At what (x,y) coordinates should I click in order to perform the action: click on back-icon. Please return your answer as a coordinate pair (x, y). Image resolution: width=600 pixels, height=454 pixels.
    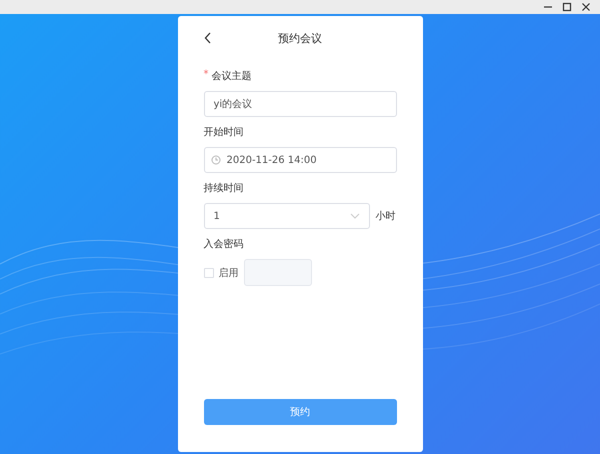
    Looking at the image, I should click on (208, 38).